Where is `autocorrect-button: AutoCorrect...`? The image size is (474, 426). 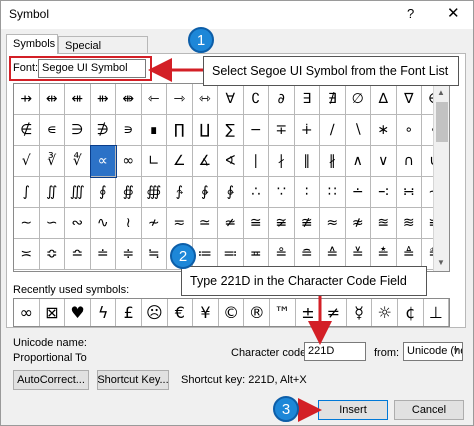 autocorrect-button: AutoCorrect... is located at coordinates (51, 380).